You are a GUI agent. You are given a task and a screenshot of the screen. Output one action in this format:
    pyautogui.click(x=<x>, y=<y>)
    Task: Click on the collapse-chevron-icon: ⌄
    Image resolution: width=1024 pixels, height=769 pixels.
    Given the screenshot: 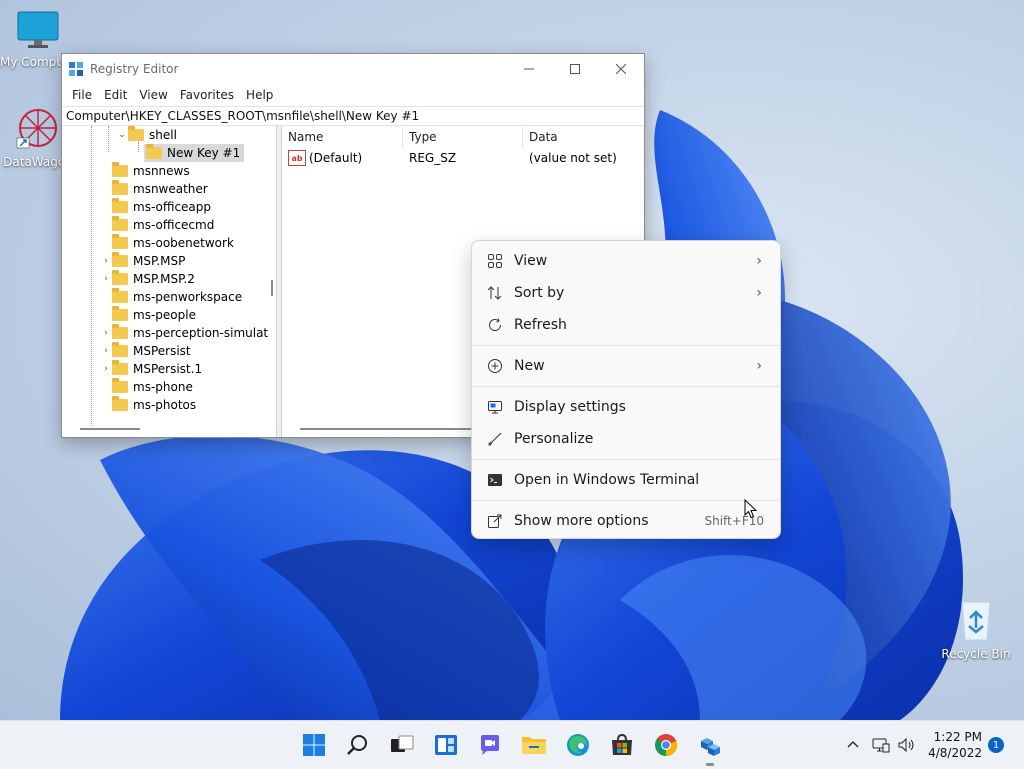 What is the action you would take?
    pyautogui.click(x=122, y=135)
    